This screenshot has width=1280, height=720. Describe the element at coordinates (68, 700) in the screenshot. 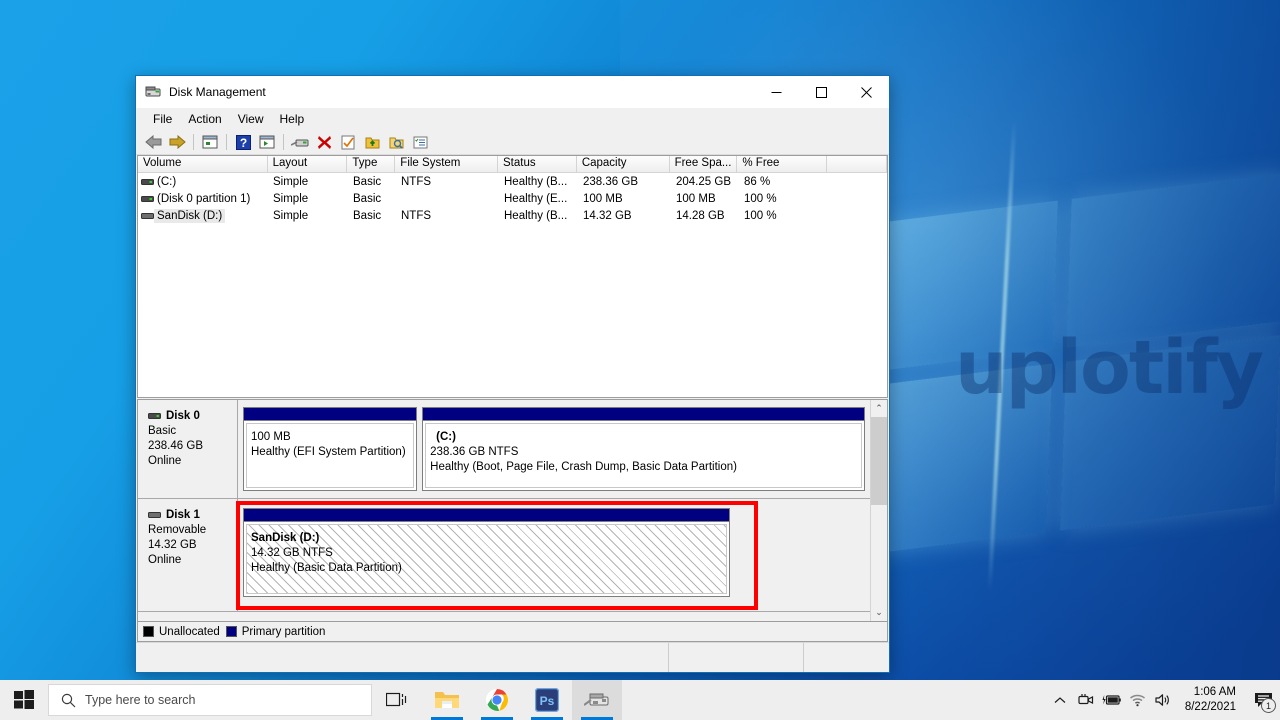

I see `search-icon` at that location.